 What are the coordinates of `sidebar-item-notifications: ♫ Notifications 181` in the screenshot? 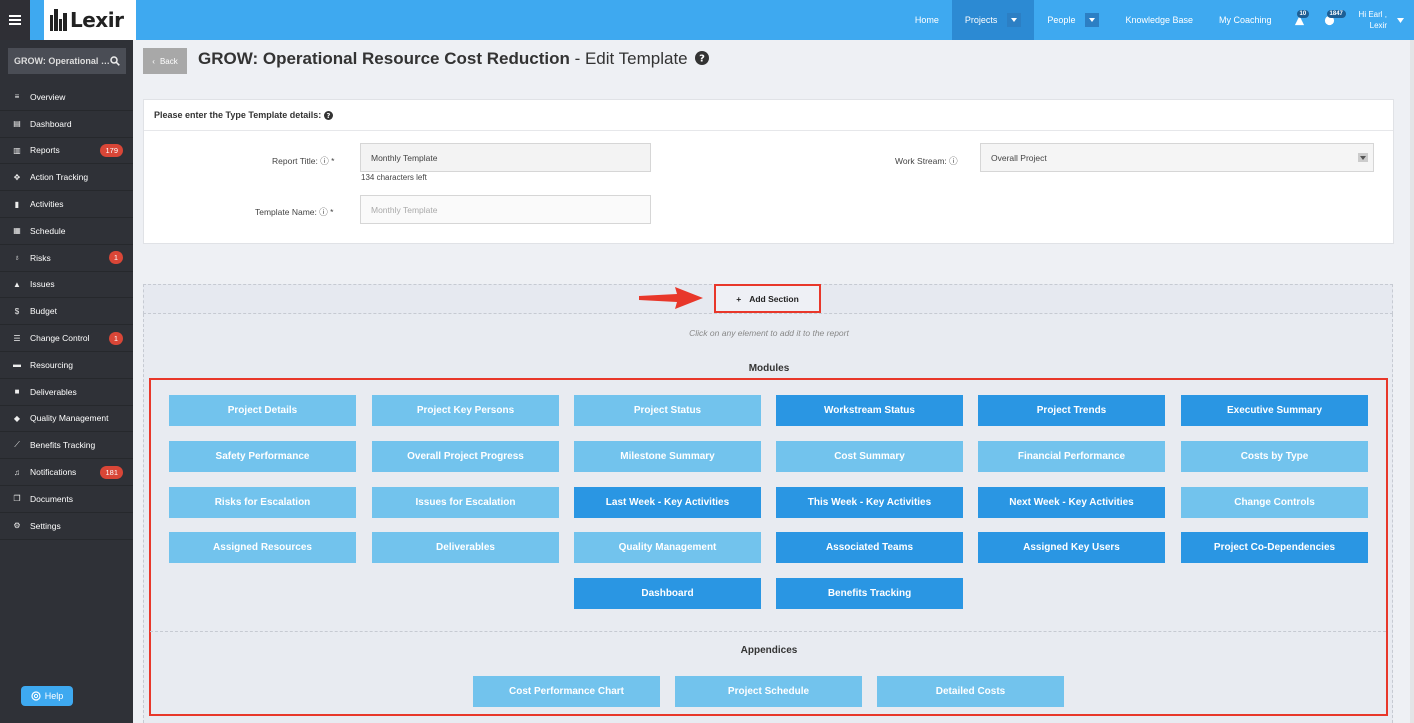 It's located at (66, 472).